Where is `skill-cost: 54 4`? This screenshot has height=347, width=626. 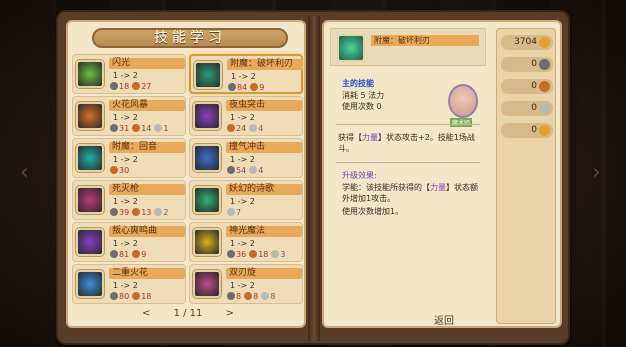
skill-cost: 54 4 is located at coordinates (245, 170).